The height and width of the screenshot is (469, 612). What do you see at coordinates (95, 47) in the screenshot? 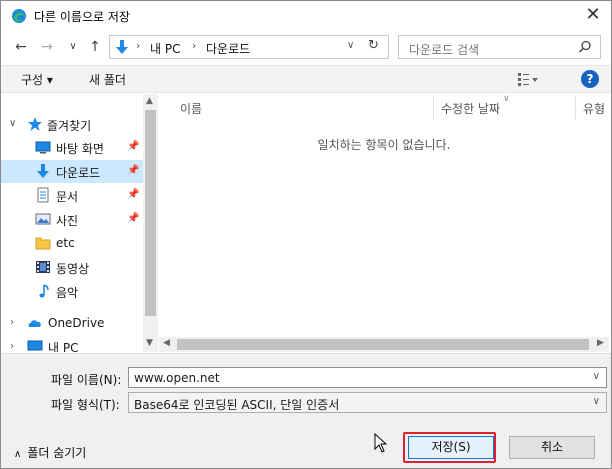
I see `up-arrow-icon: ↑` at bounding box center [95, 47].